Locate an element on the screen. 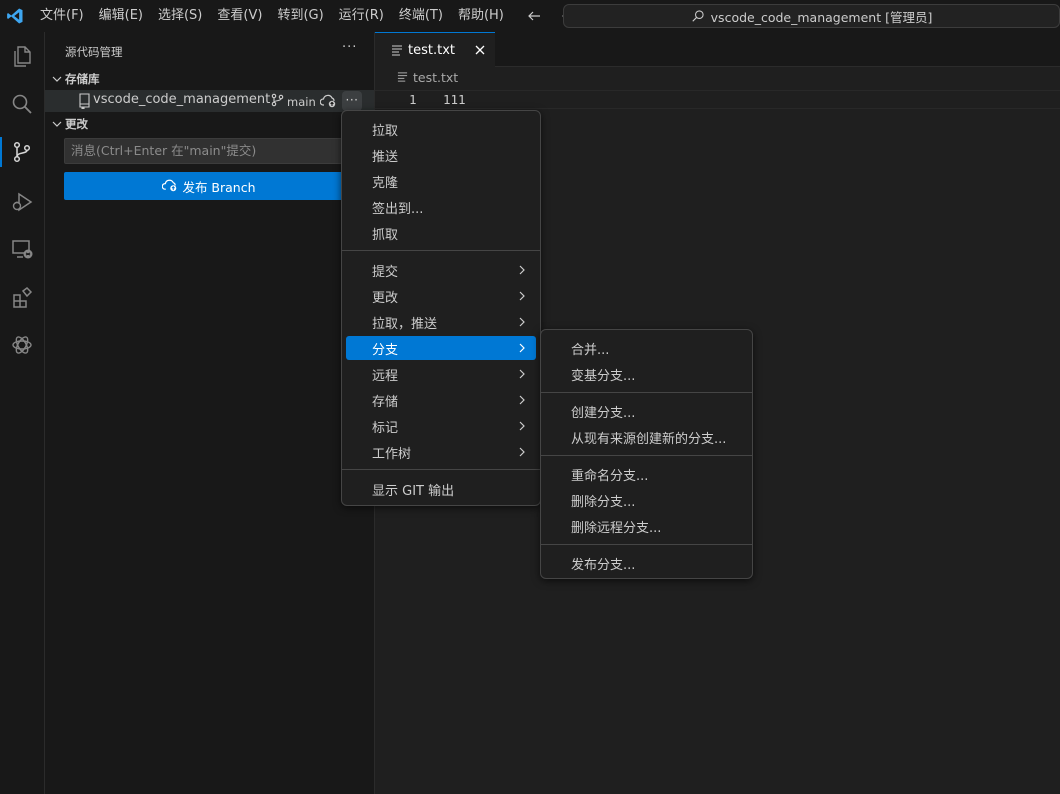 The image size is (1060, 794). breadcrumb-file: test.txt is located at coordinates (436, 77).